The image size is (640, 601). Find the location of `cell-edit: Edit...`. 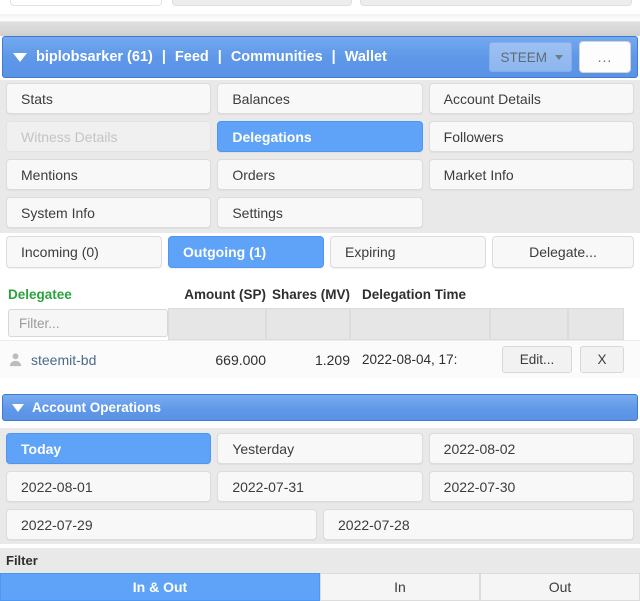

cell-edit: Edit... is located at coordinates (541, 359).